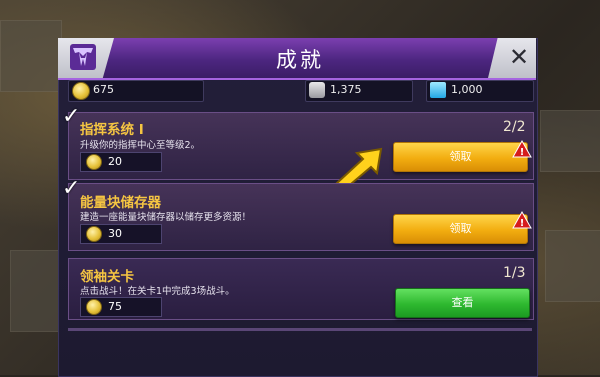 The image size is (600, 377). Describe the element at coordinates (83, 57) in the screenshot. I see `decepticon-logo-icon` at that location.